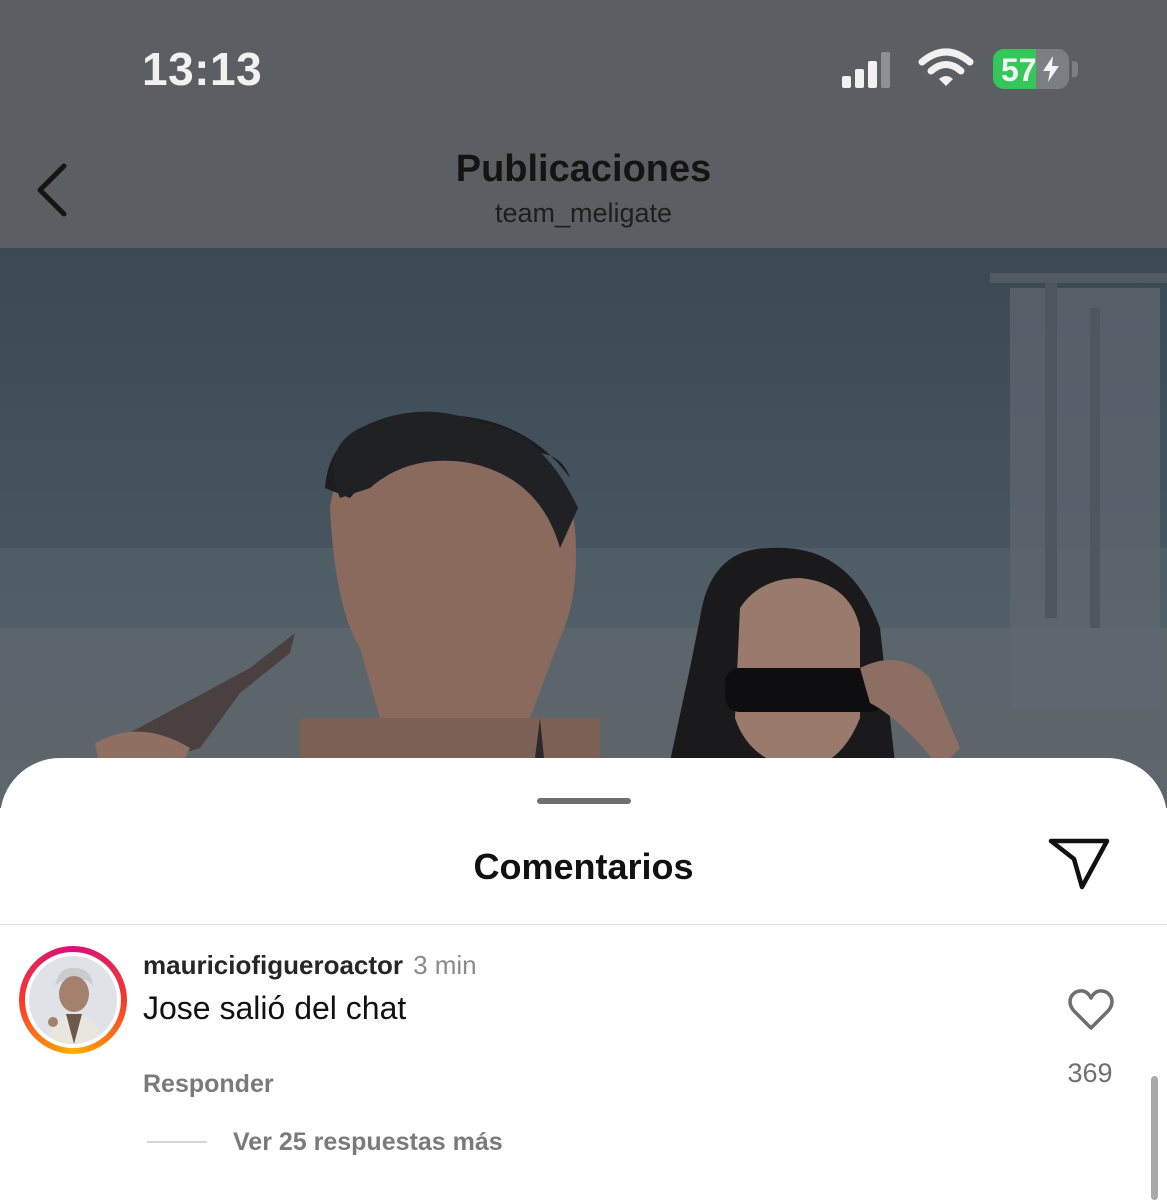 Image resolution: width=1167 pixels, height=1200 pixels. Describe the element at coordinates (273, 965) in the screenshot. I see `comment-username: mauriciofigueroactor` at that location.